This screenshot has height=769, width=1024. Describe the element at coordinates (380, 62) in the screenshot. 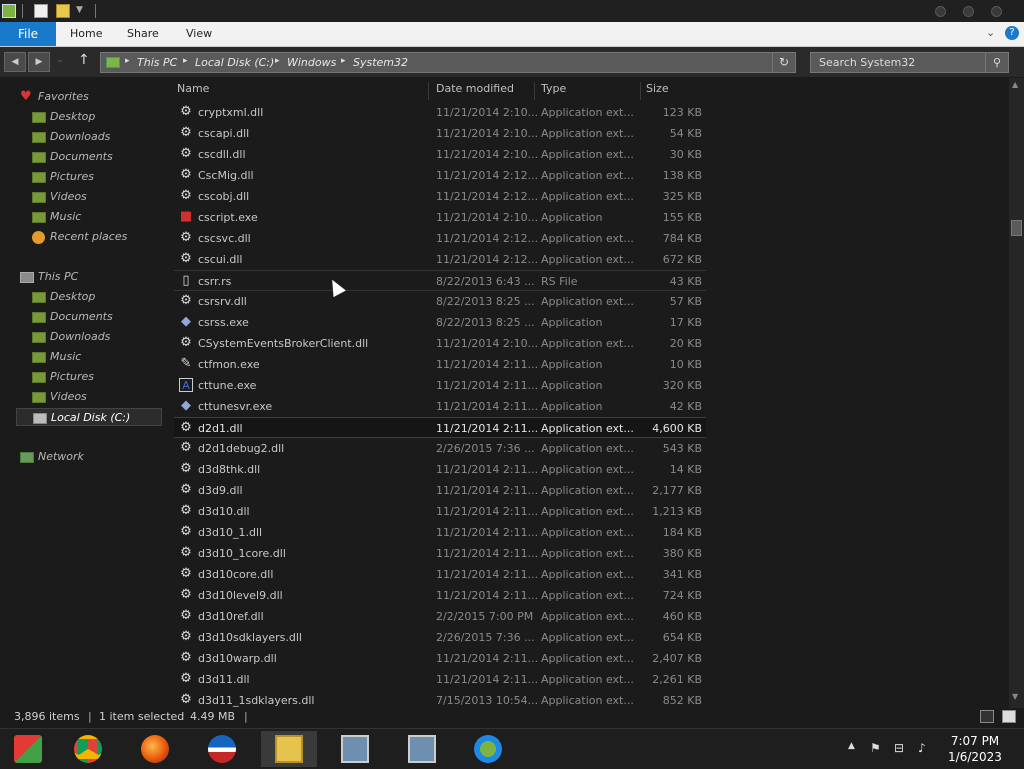

I see `breadcrumb-system32: System32` at that location.